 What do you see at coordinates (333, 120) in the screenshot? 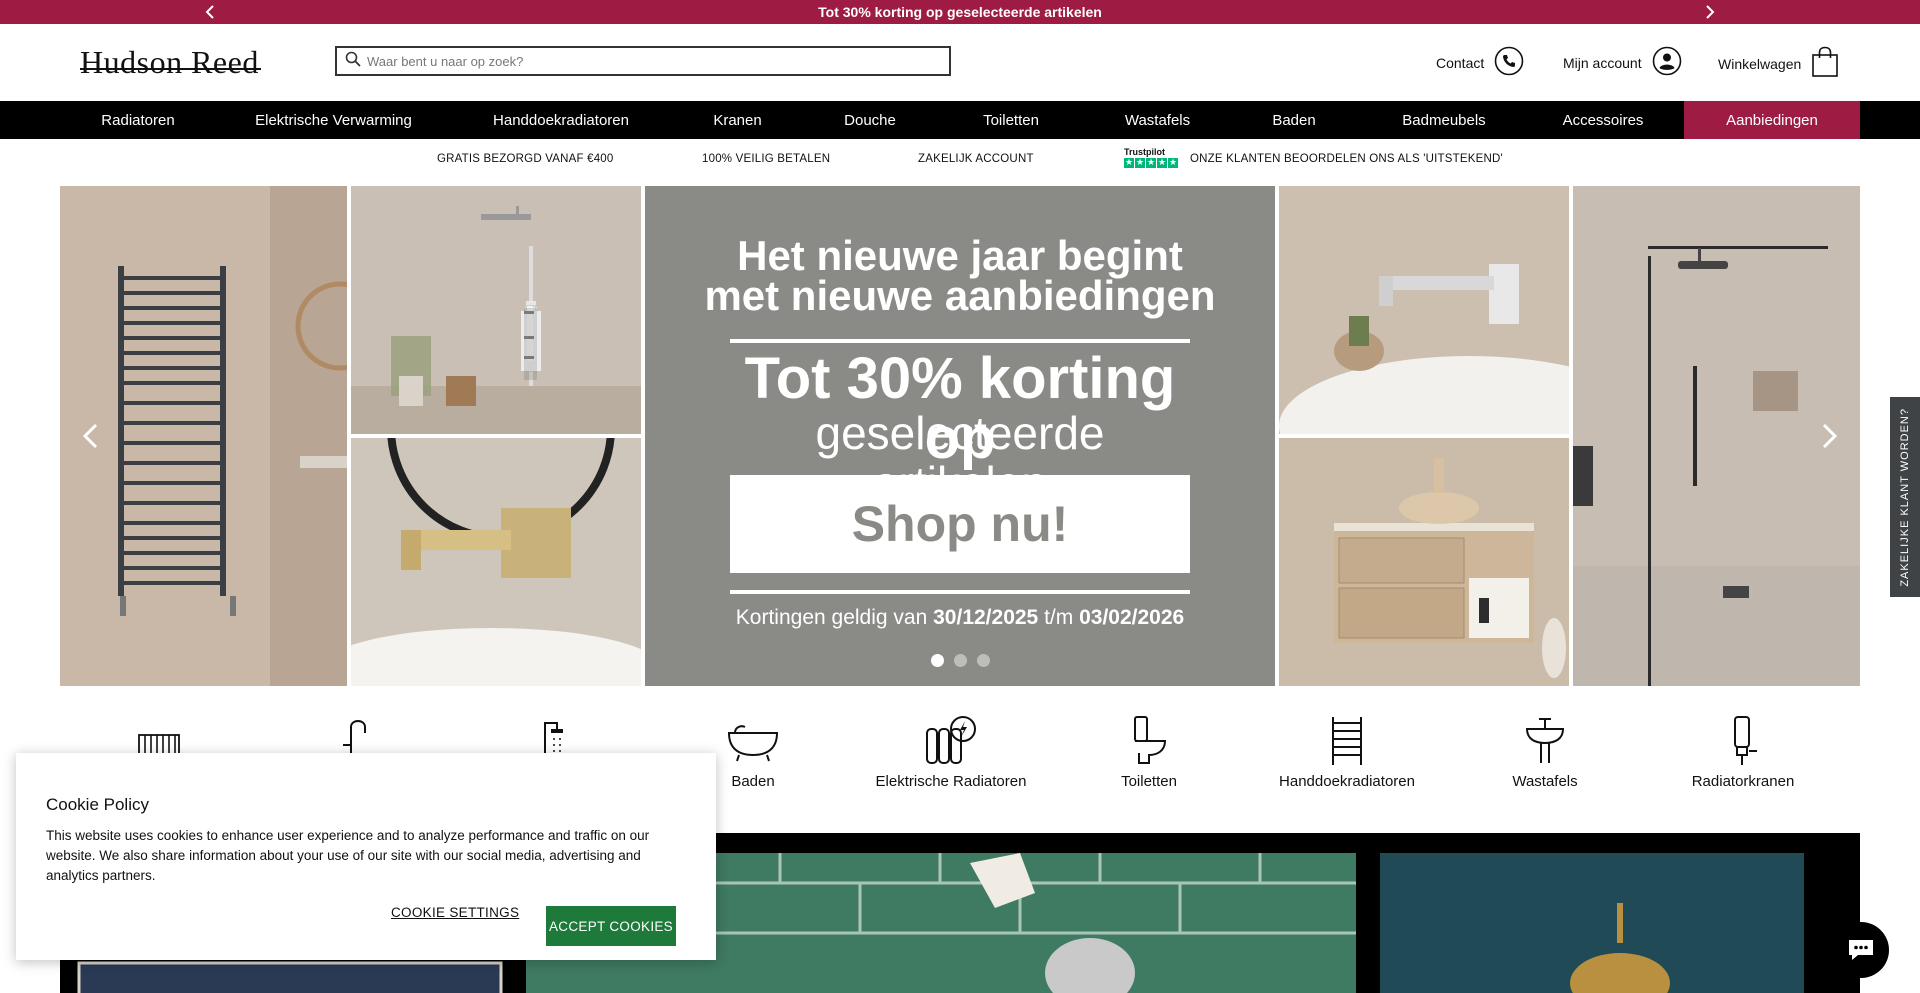
I see `nav-item-elektrische-verwarming: Elektrische Verwarming` at bounding box center [333, 120].